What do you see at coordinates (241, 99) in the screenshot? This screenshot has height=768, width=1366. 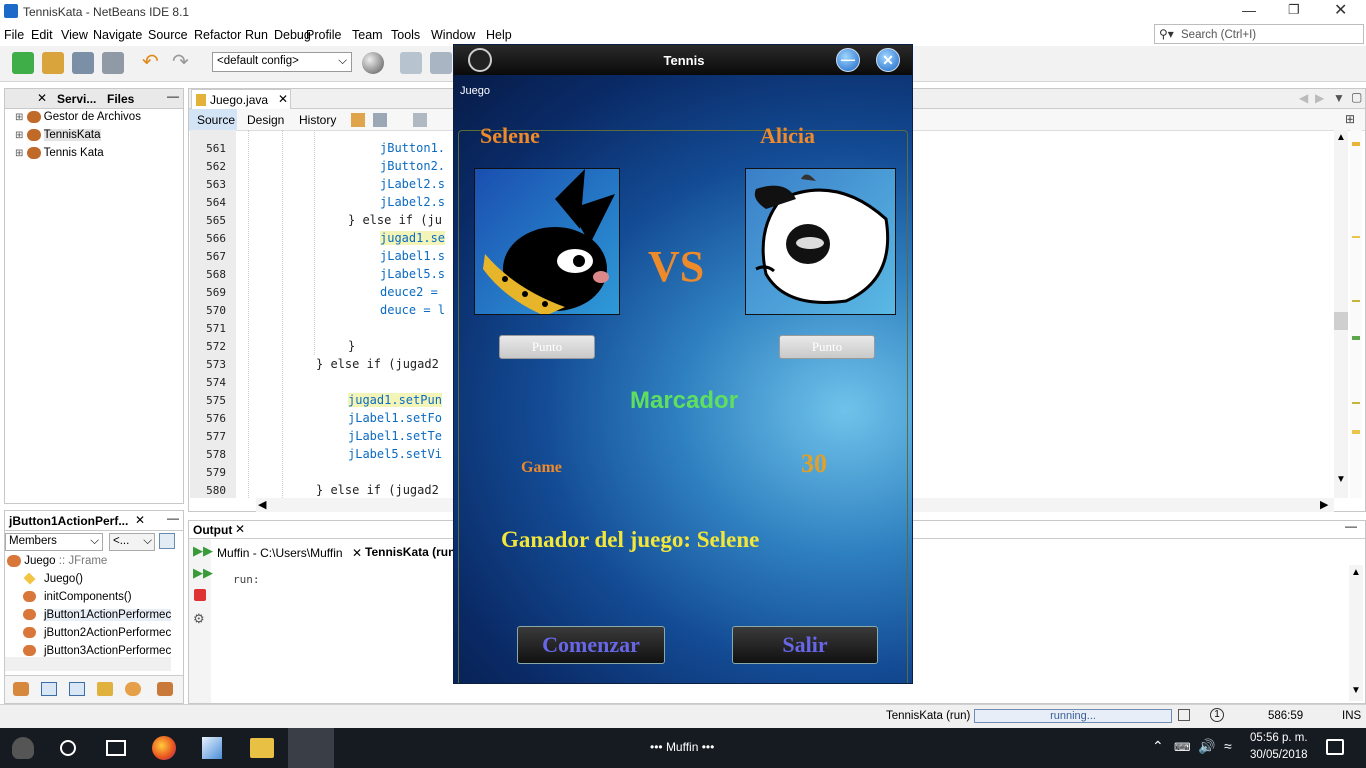 I see `tab-juego-java: Juego.java ✕` at bounding box center [241, 99].